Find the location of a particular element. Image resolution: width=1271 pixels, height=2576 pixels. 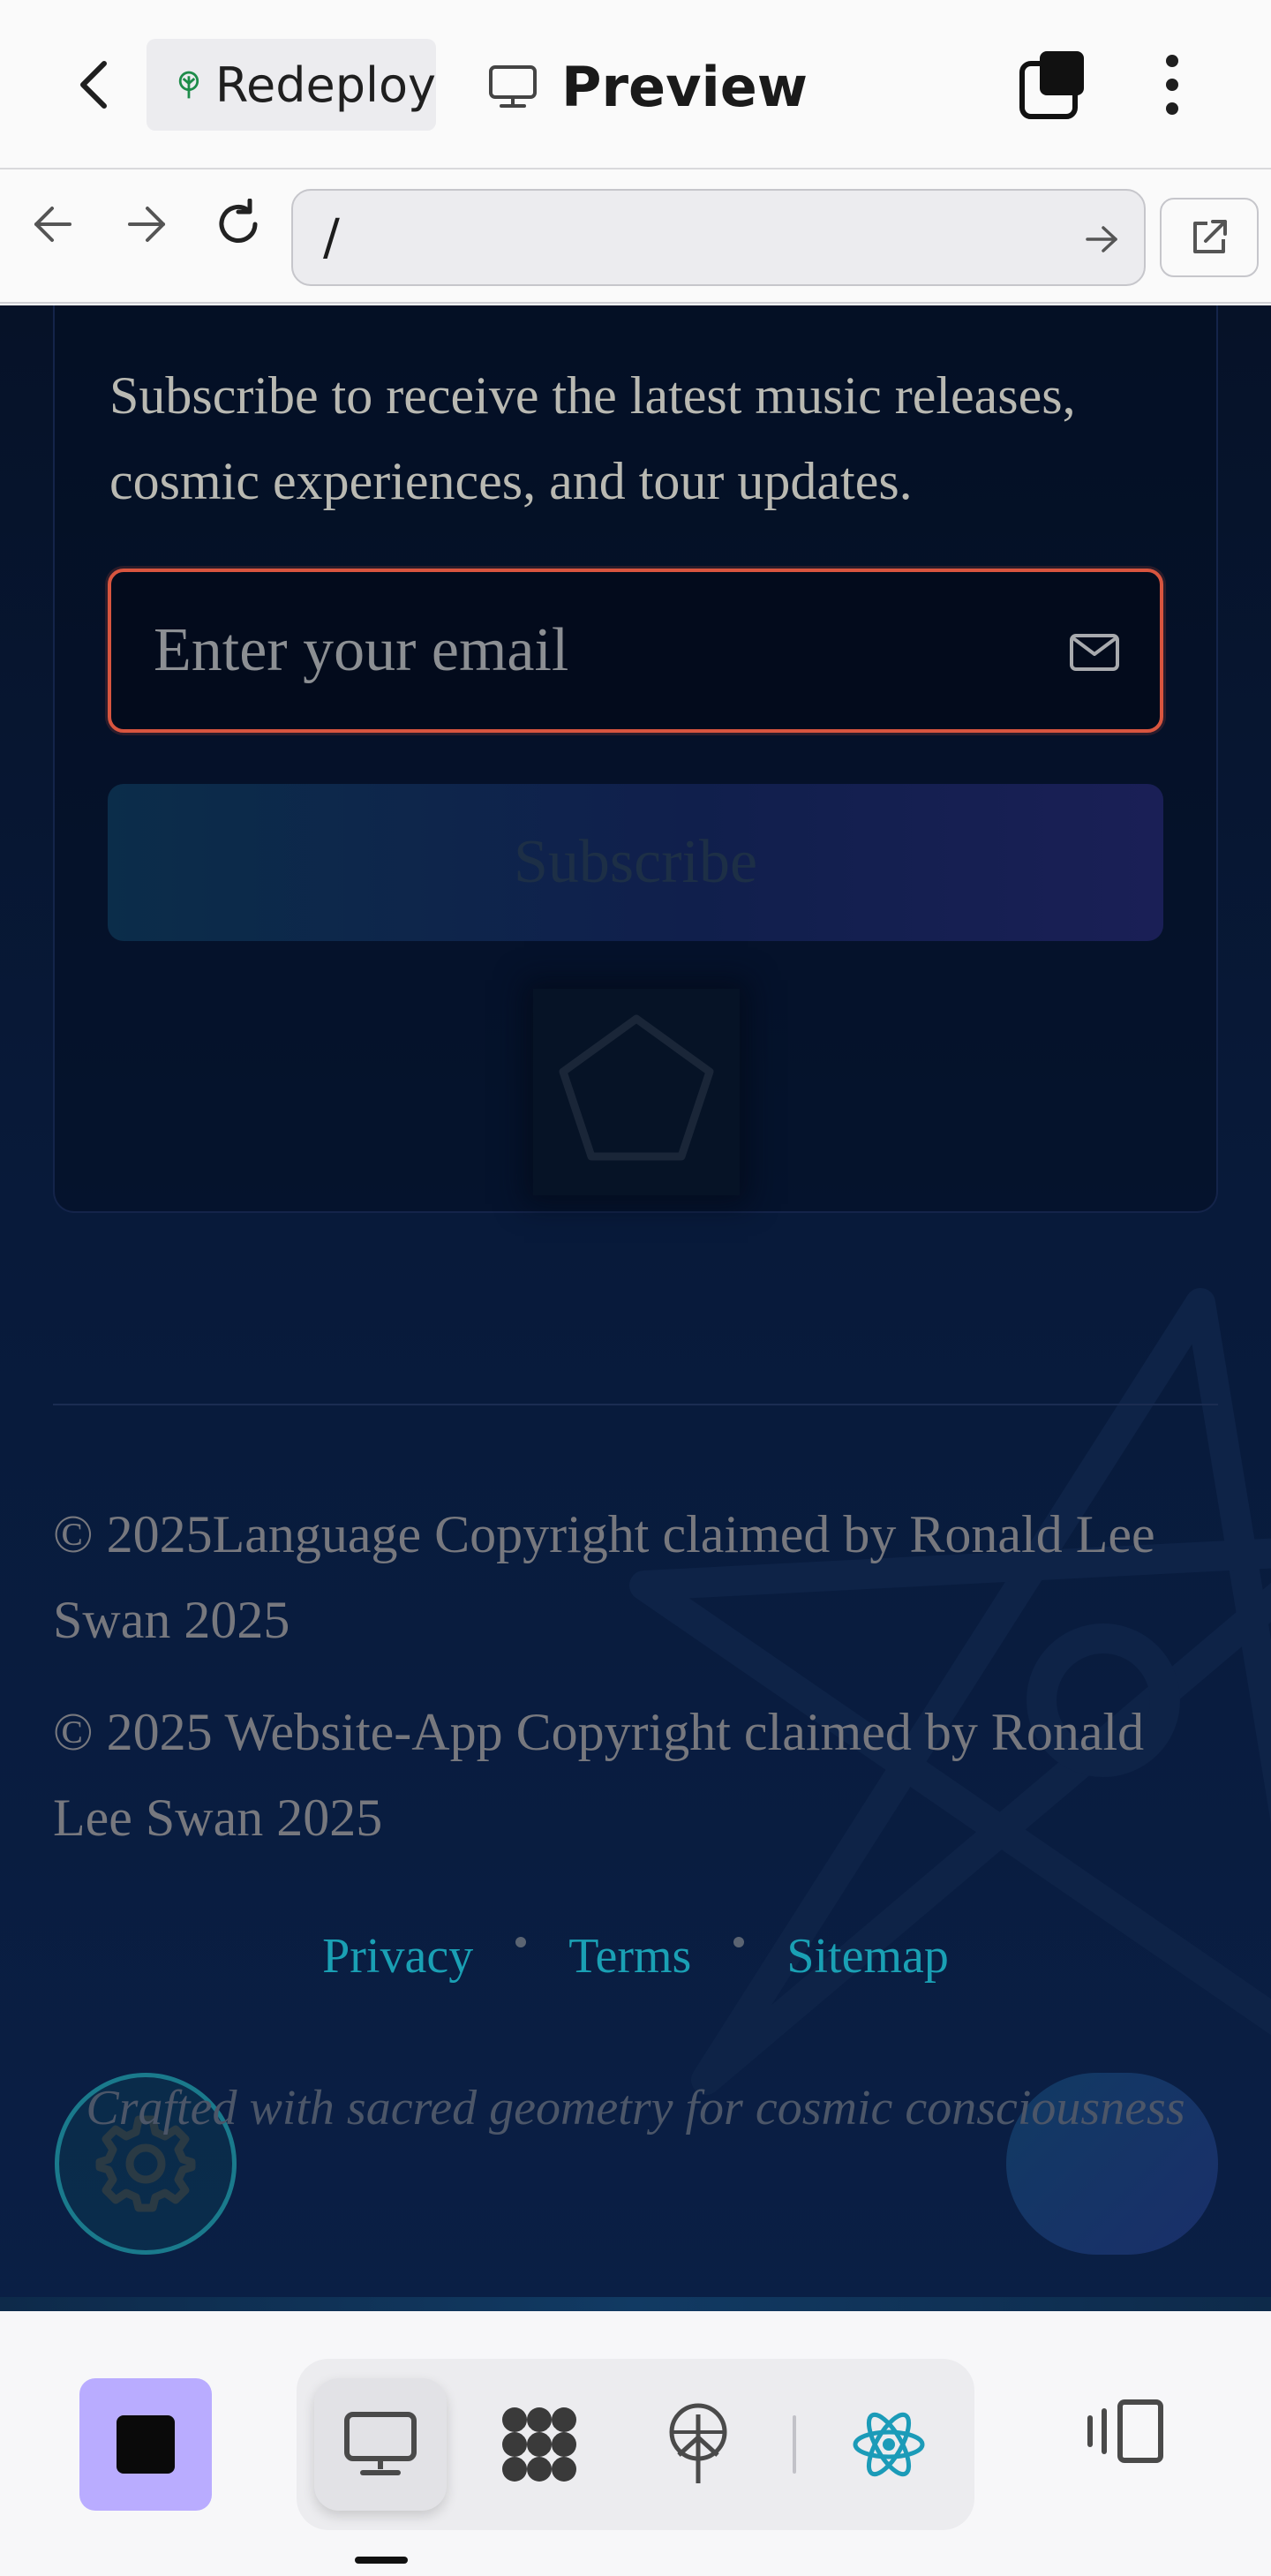

network-icon is located at coordinates (539, 2445).